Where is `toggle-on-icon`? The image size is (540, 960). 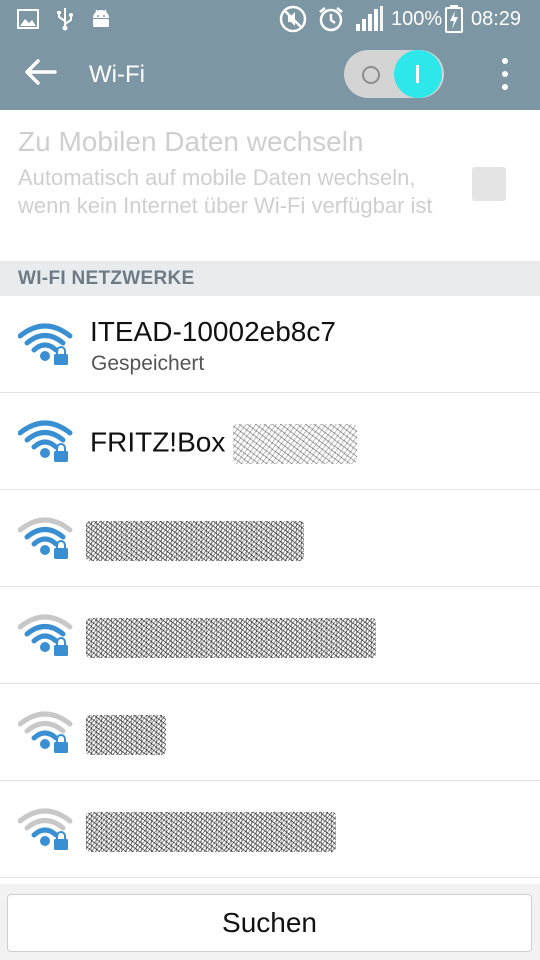 toggle-on-icon is located at coordinates (417, 74).